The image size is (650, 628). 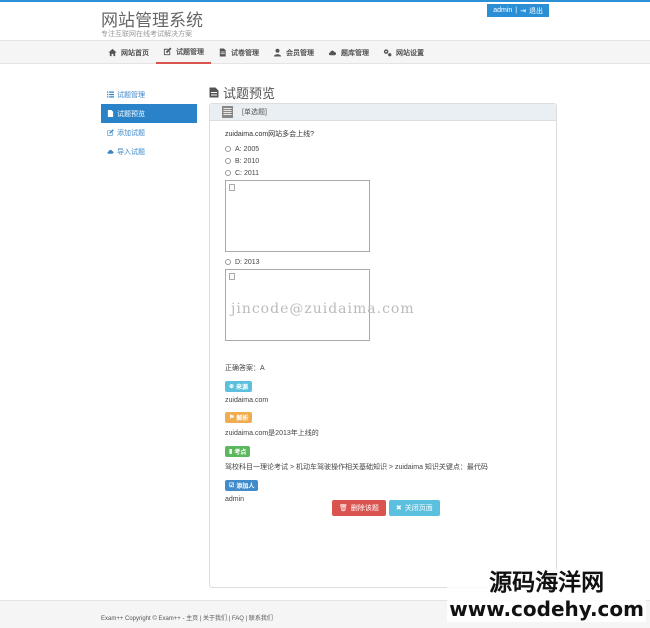 What do you see at coordinates (293, 52) in the screenshot?
I see `nav-item-members: 会员管理` at bounding box center [293, 52].